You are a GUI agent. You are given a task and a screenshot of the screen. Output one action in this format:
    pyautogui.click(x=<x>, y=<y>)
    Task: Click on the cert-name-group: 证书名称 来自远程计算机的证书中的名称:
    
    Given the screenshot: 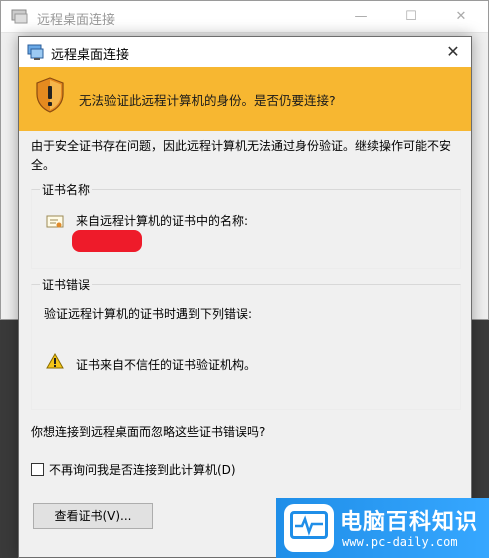 What is the action you would take?
    pyautogui.click(x=246, y=225)
    